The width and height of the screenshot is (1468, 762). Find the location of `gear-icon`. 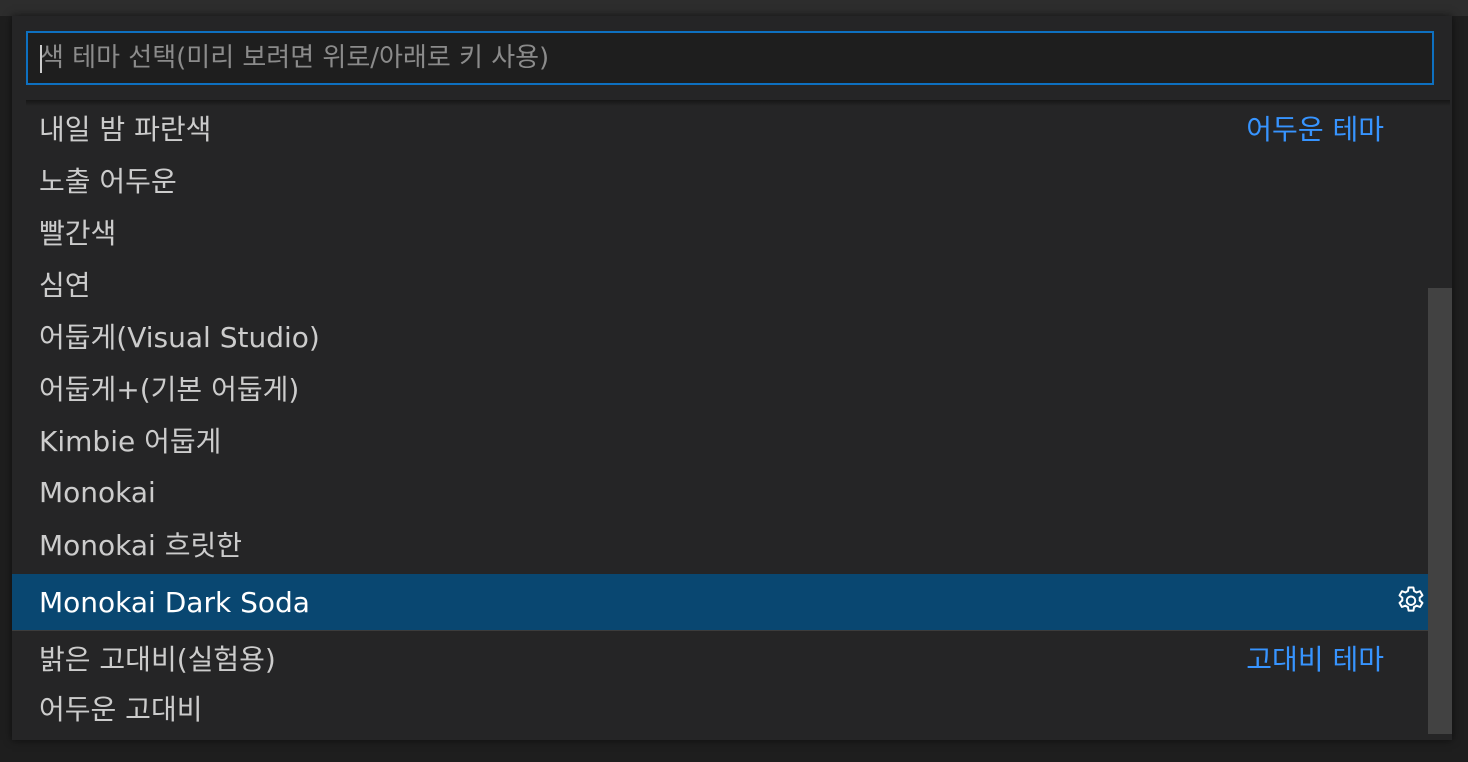

gear-icon is located at coordinates (1411, 601).